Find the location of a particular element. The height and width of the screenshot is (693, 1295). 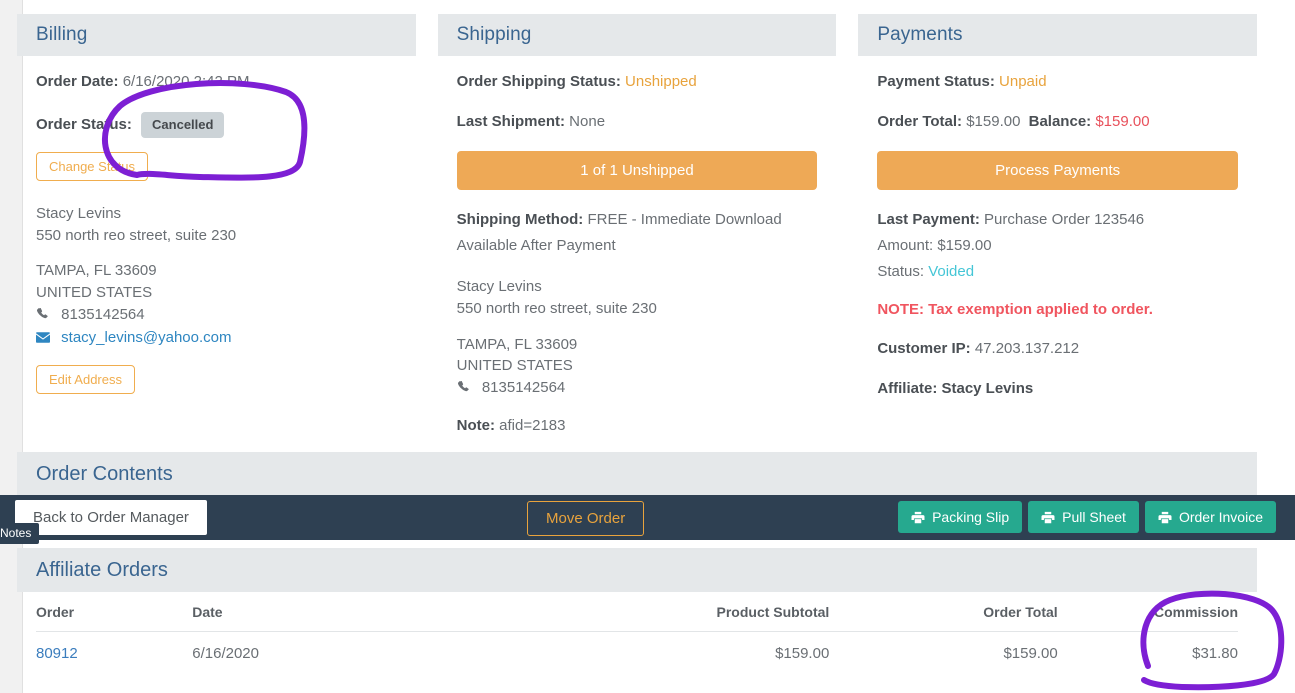

order-invoice-button: Order Invoice is located at coordinates (1210, 517).